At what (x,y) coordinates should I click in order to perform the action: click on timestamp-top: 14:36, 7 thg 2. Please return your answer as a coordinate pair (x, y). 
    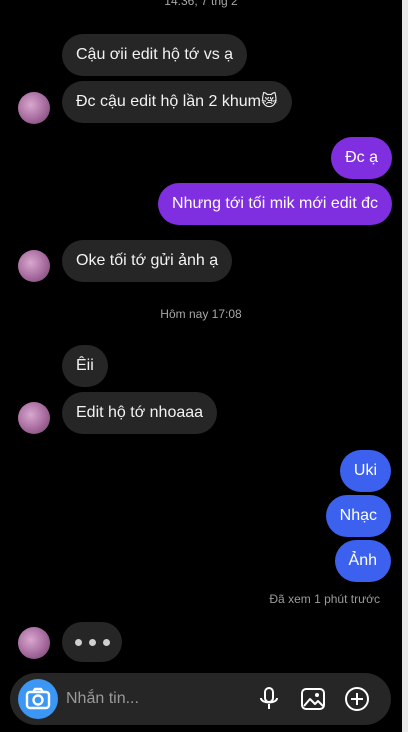
    Looking at the image, I should click on (201, 4).